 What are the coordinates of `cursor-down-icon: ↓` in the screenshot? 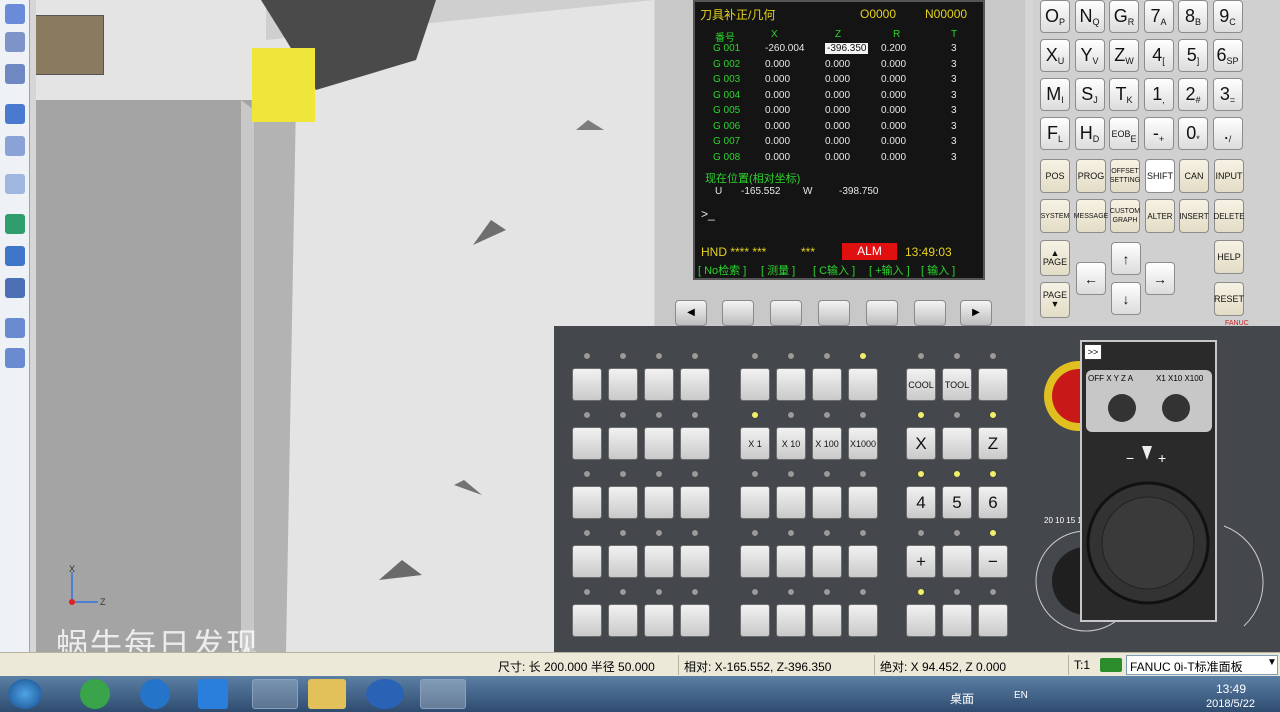 It's located at (1126, 298).